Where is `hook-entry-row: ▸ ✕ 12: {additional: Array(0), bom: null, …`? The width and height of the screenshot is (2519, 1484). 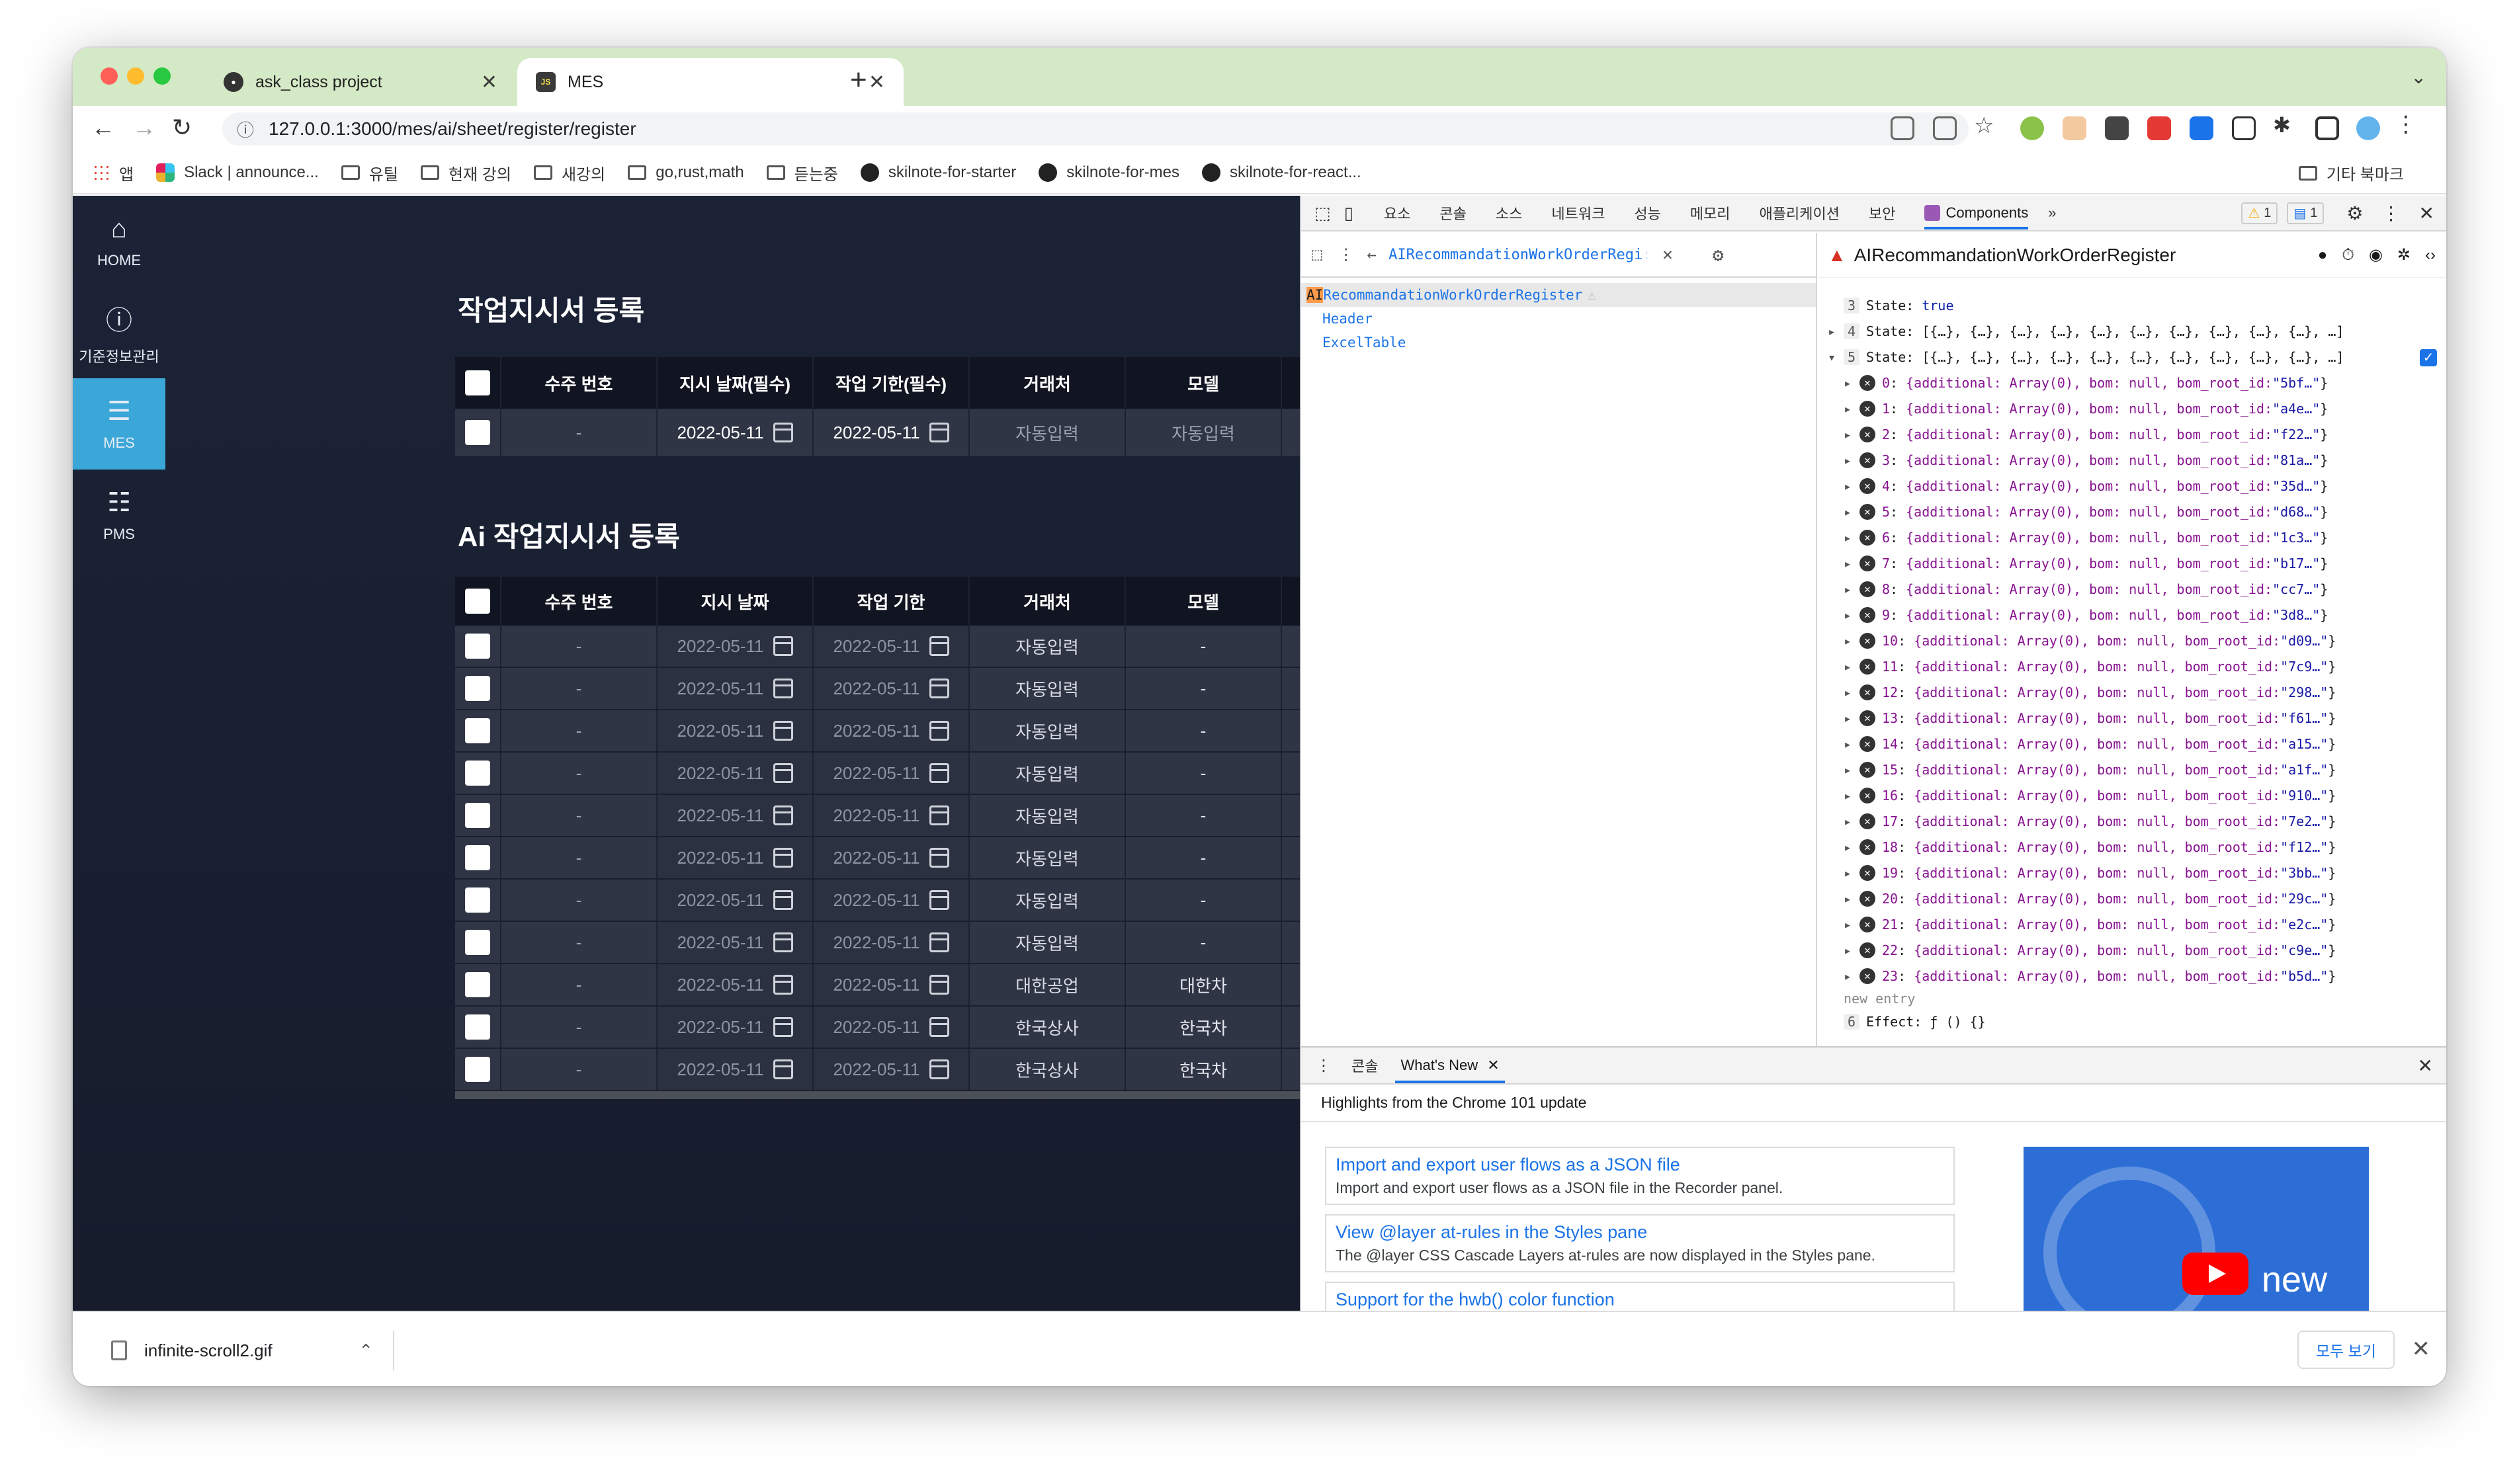
hook-entry-row: ▸ ✕ 12: {additional: Array(0), bom: null, … is located at coordinates (2137, 692).